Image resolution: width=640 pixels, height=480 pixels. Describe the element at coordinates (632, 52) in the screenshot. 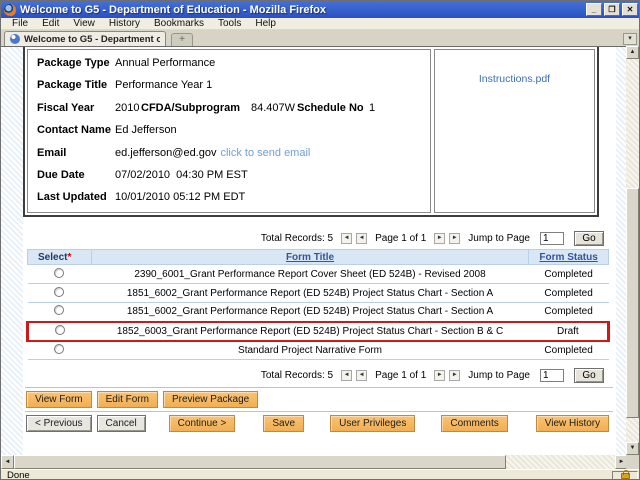

I see `scroll-up-icon: ▲` at that location.